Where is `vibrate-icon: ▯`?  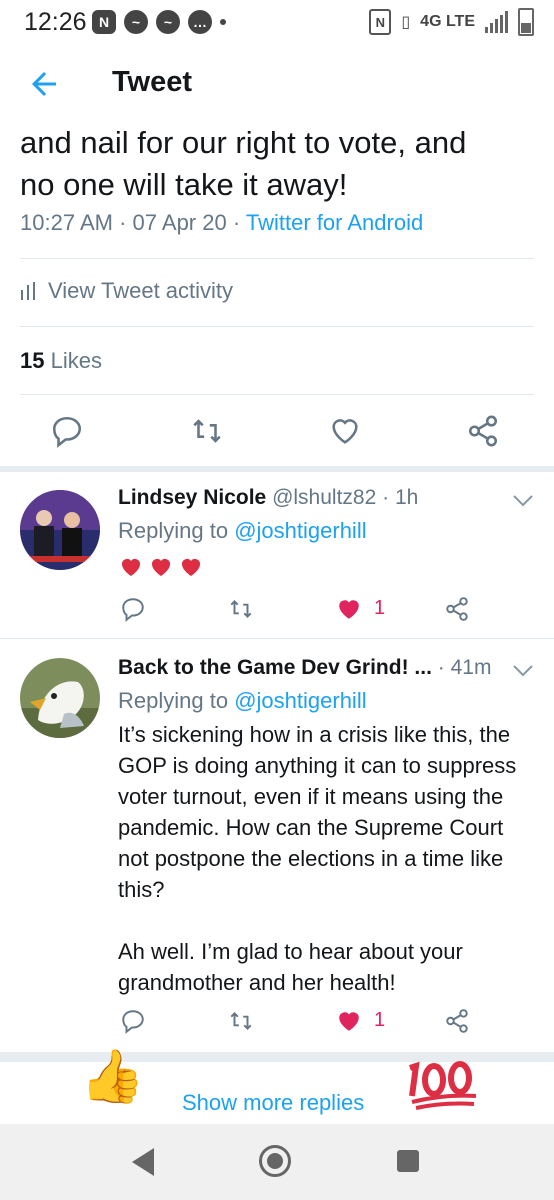 vibrate-icon: ▯ is located at coordinates (406, 22).